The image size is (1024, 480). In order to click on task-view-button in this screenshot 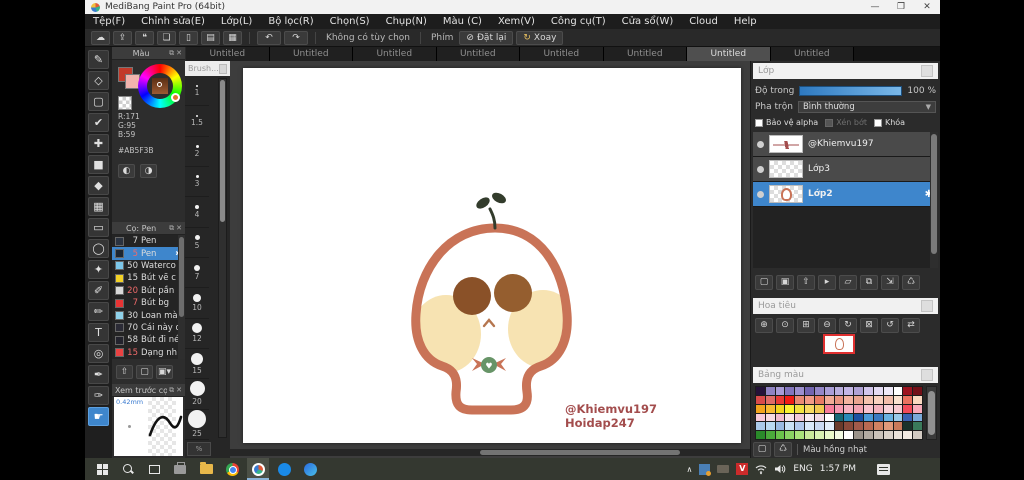, I will do `click(154, 469)`.